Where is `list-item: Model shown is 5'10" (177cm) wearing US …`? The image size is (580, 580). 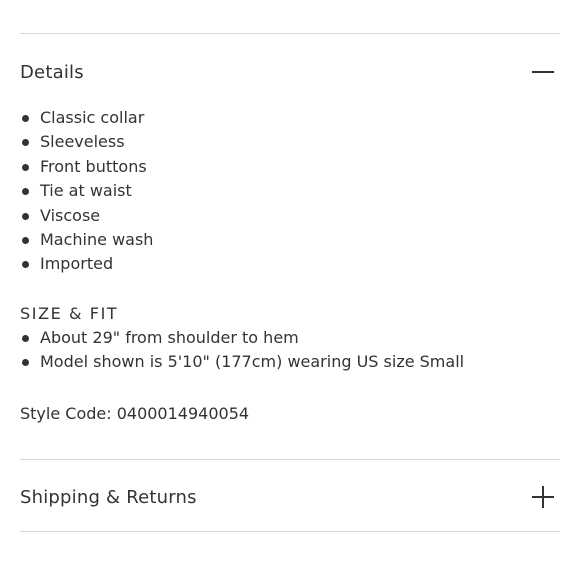
list-item: Model shown is 5'10" (177cm) wearing US … is located at coordinates (242, 362).